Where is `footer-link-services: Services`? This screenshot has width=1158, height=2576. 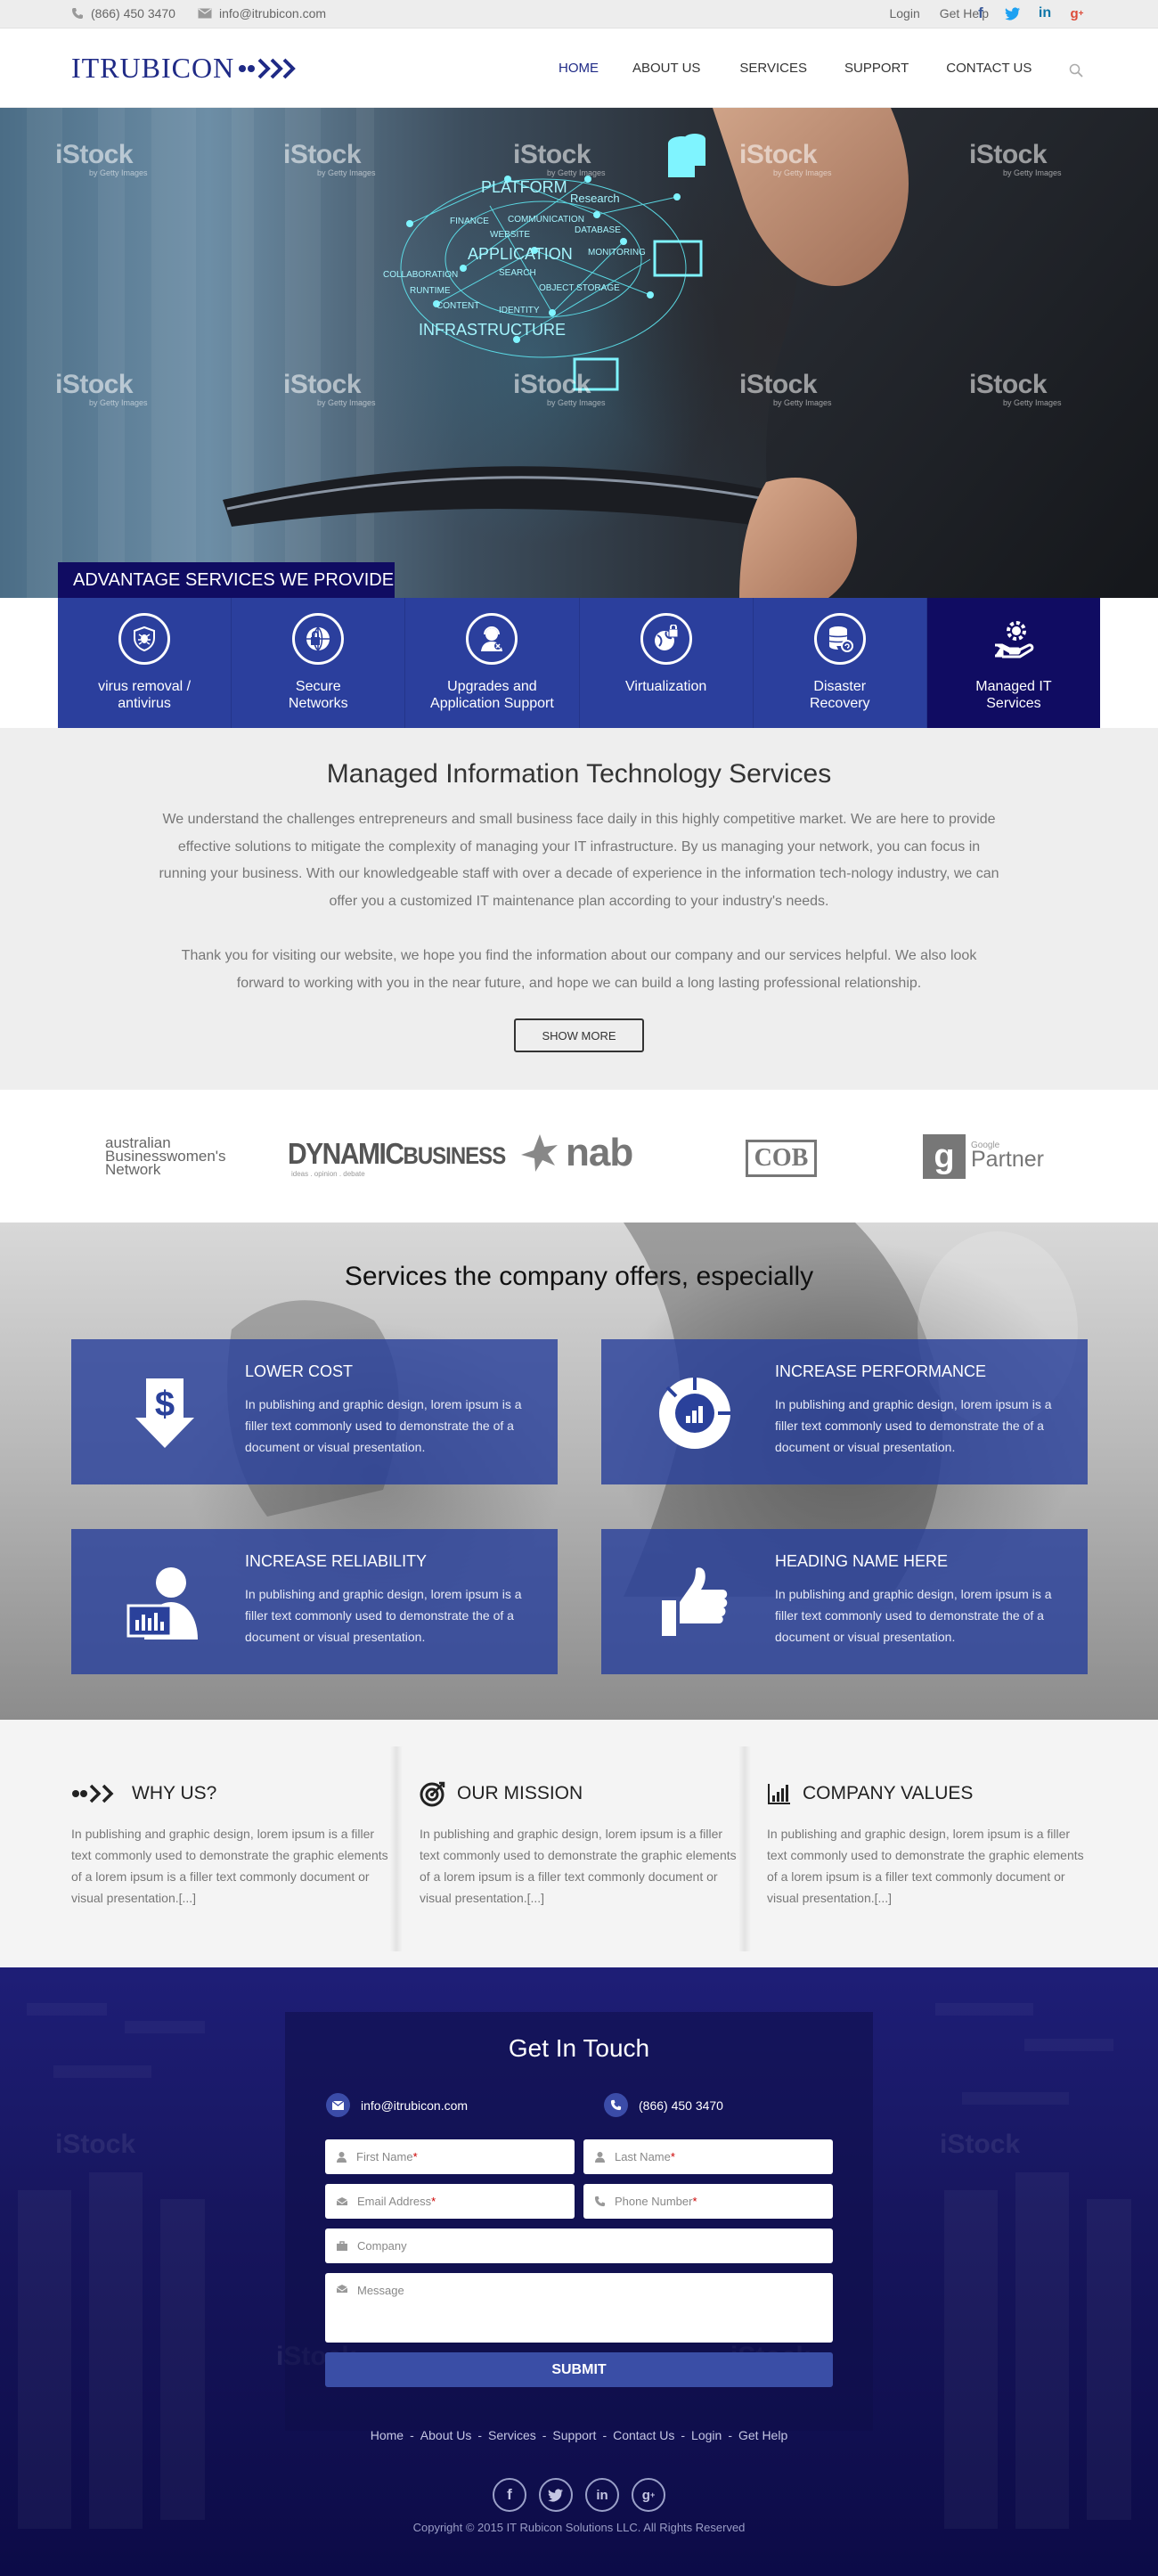
footer-link-services: Services is located at coordinates (512, 2435).